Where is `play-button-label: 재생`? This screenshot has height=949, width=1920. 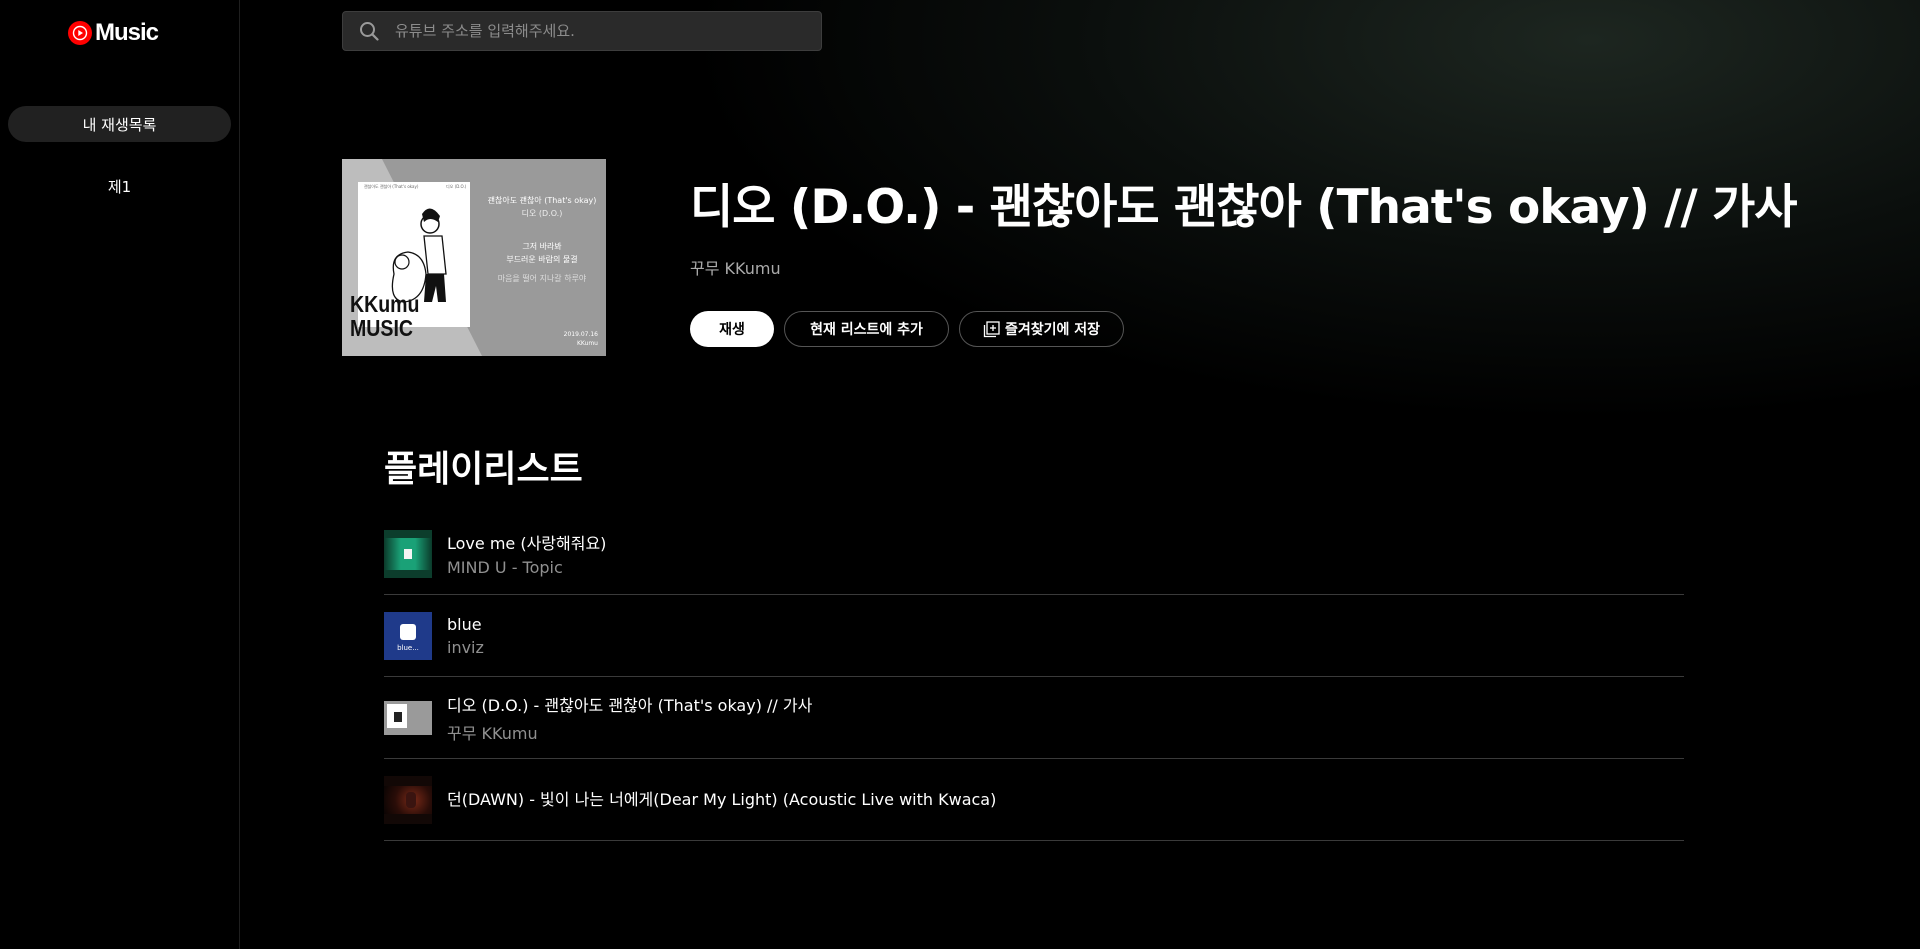 play-button-label: 재생 is located at coordinates (732, 330).